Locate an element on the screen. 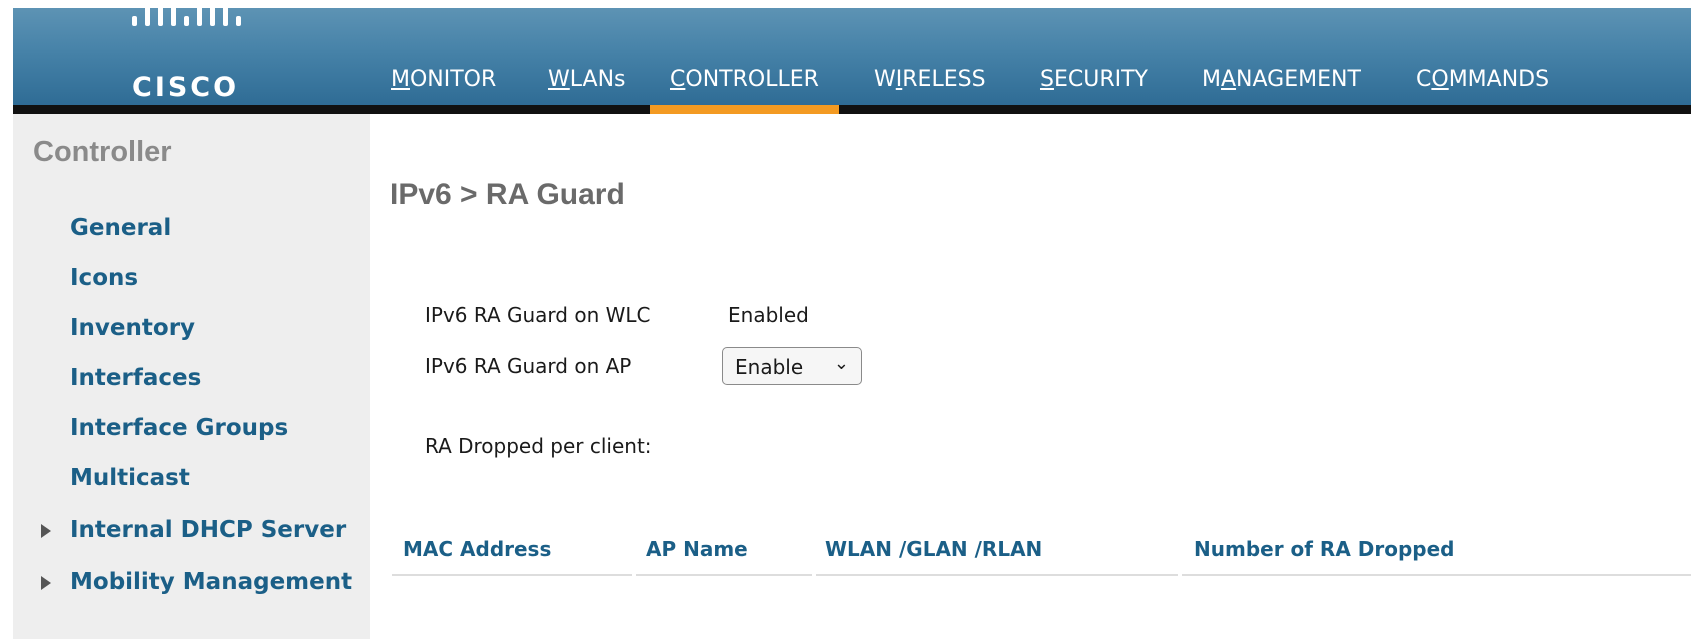 This screenshot has width=1691, height=639. ra-dropped-label: RA Dropped per client: is located at coordinates (538, 446).